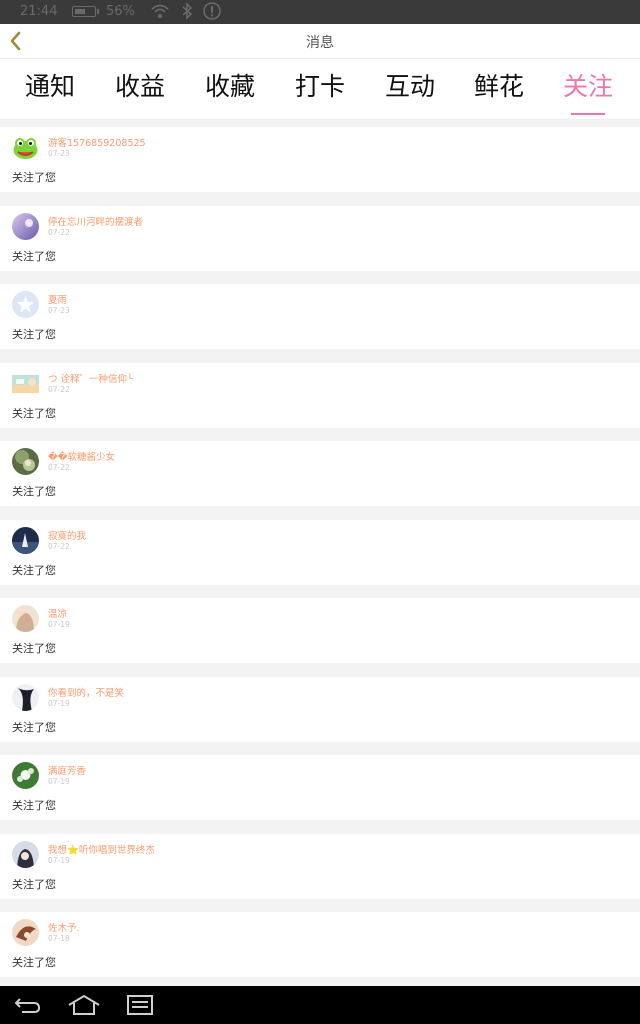  Describe the element at coordinates (588, 114) in the screenshot. I see `active-tab-indicator` at that location.